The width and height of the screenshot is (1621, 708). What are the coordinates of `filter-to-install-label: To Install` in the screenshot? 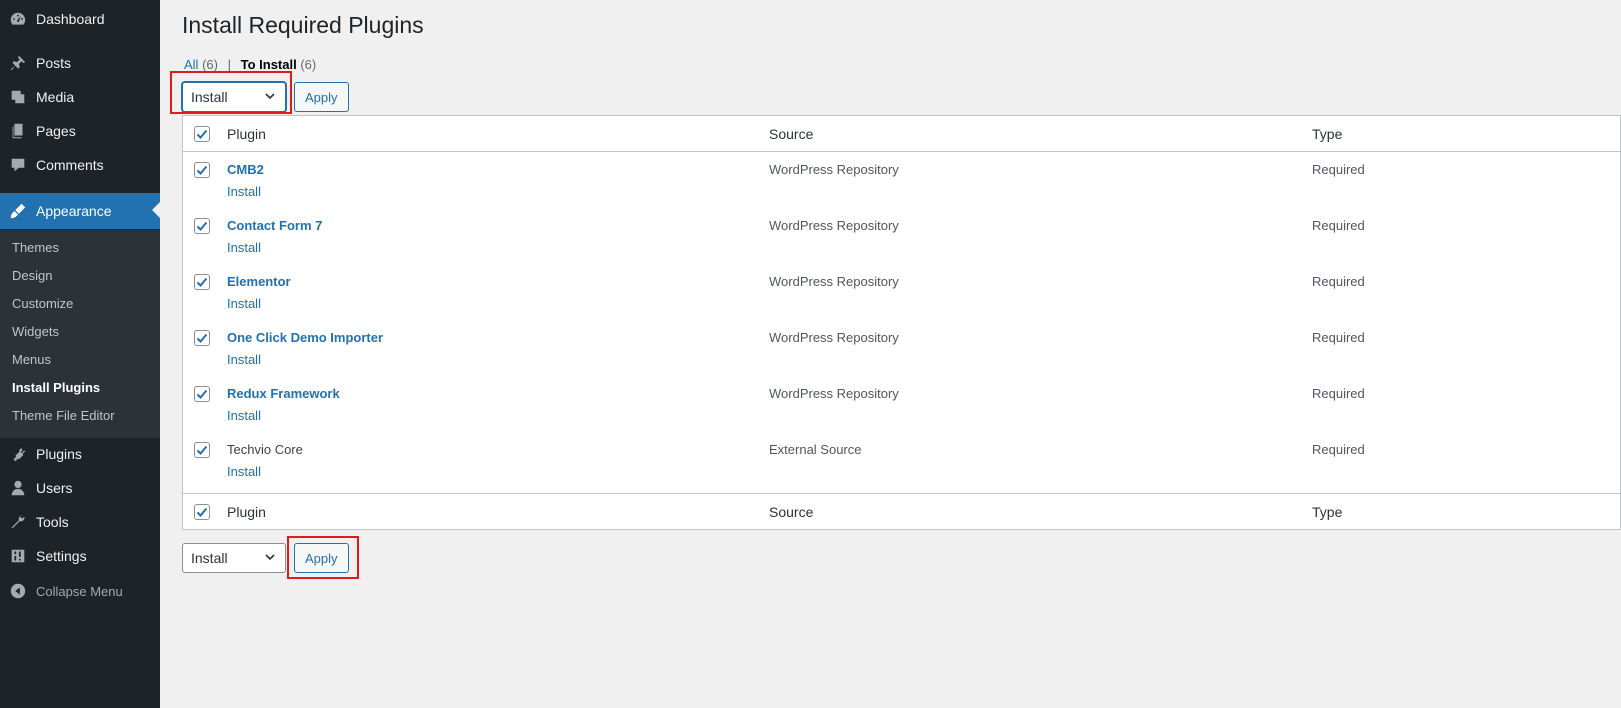 It's located at (268, 64).